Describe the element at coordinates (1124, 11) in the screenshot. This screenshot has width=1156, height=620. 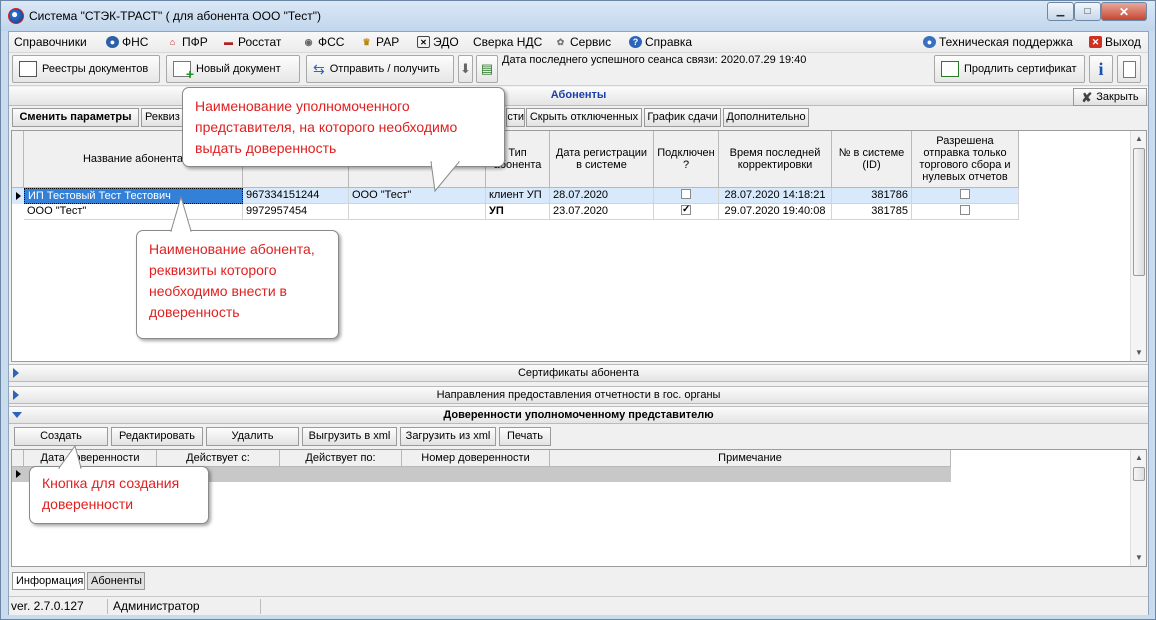
I see `close-window-button: ✕` at that location.